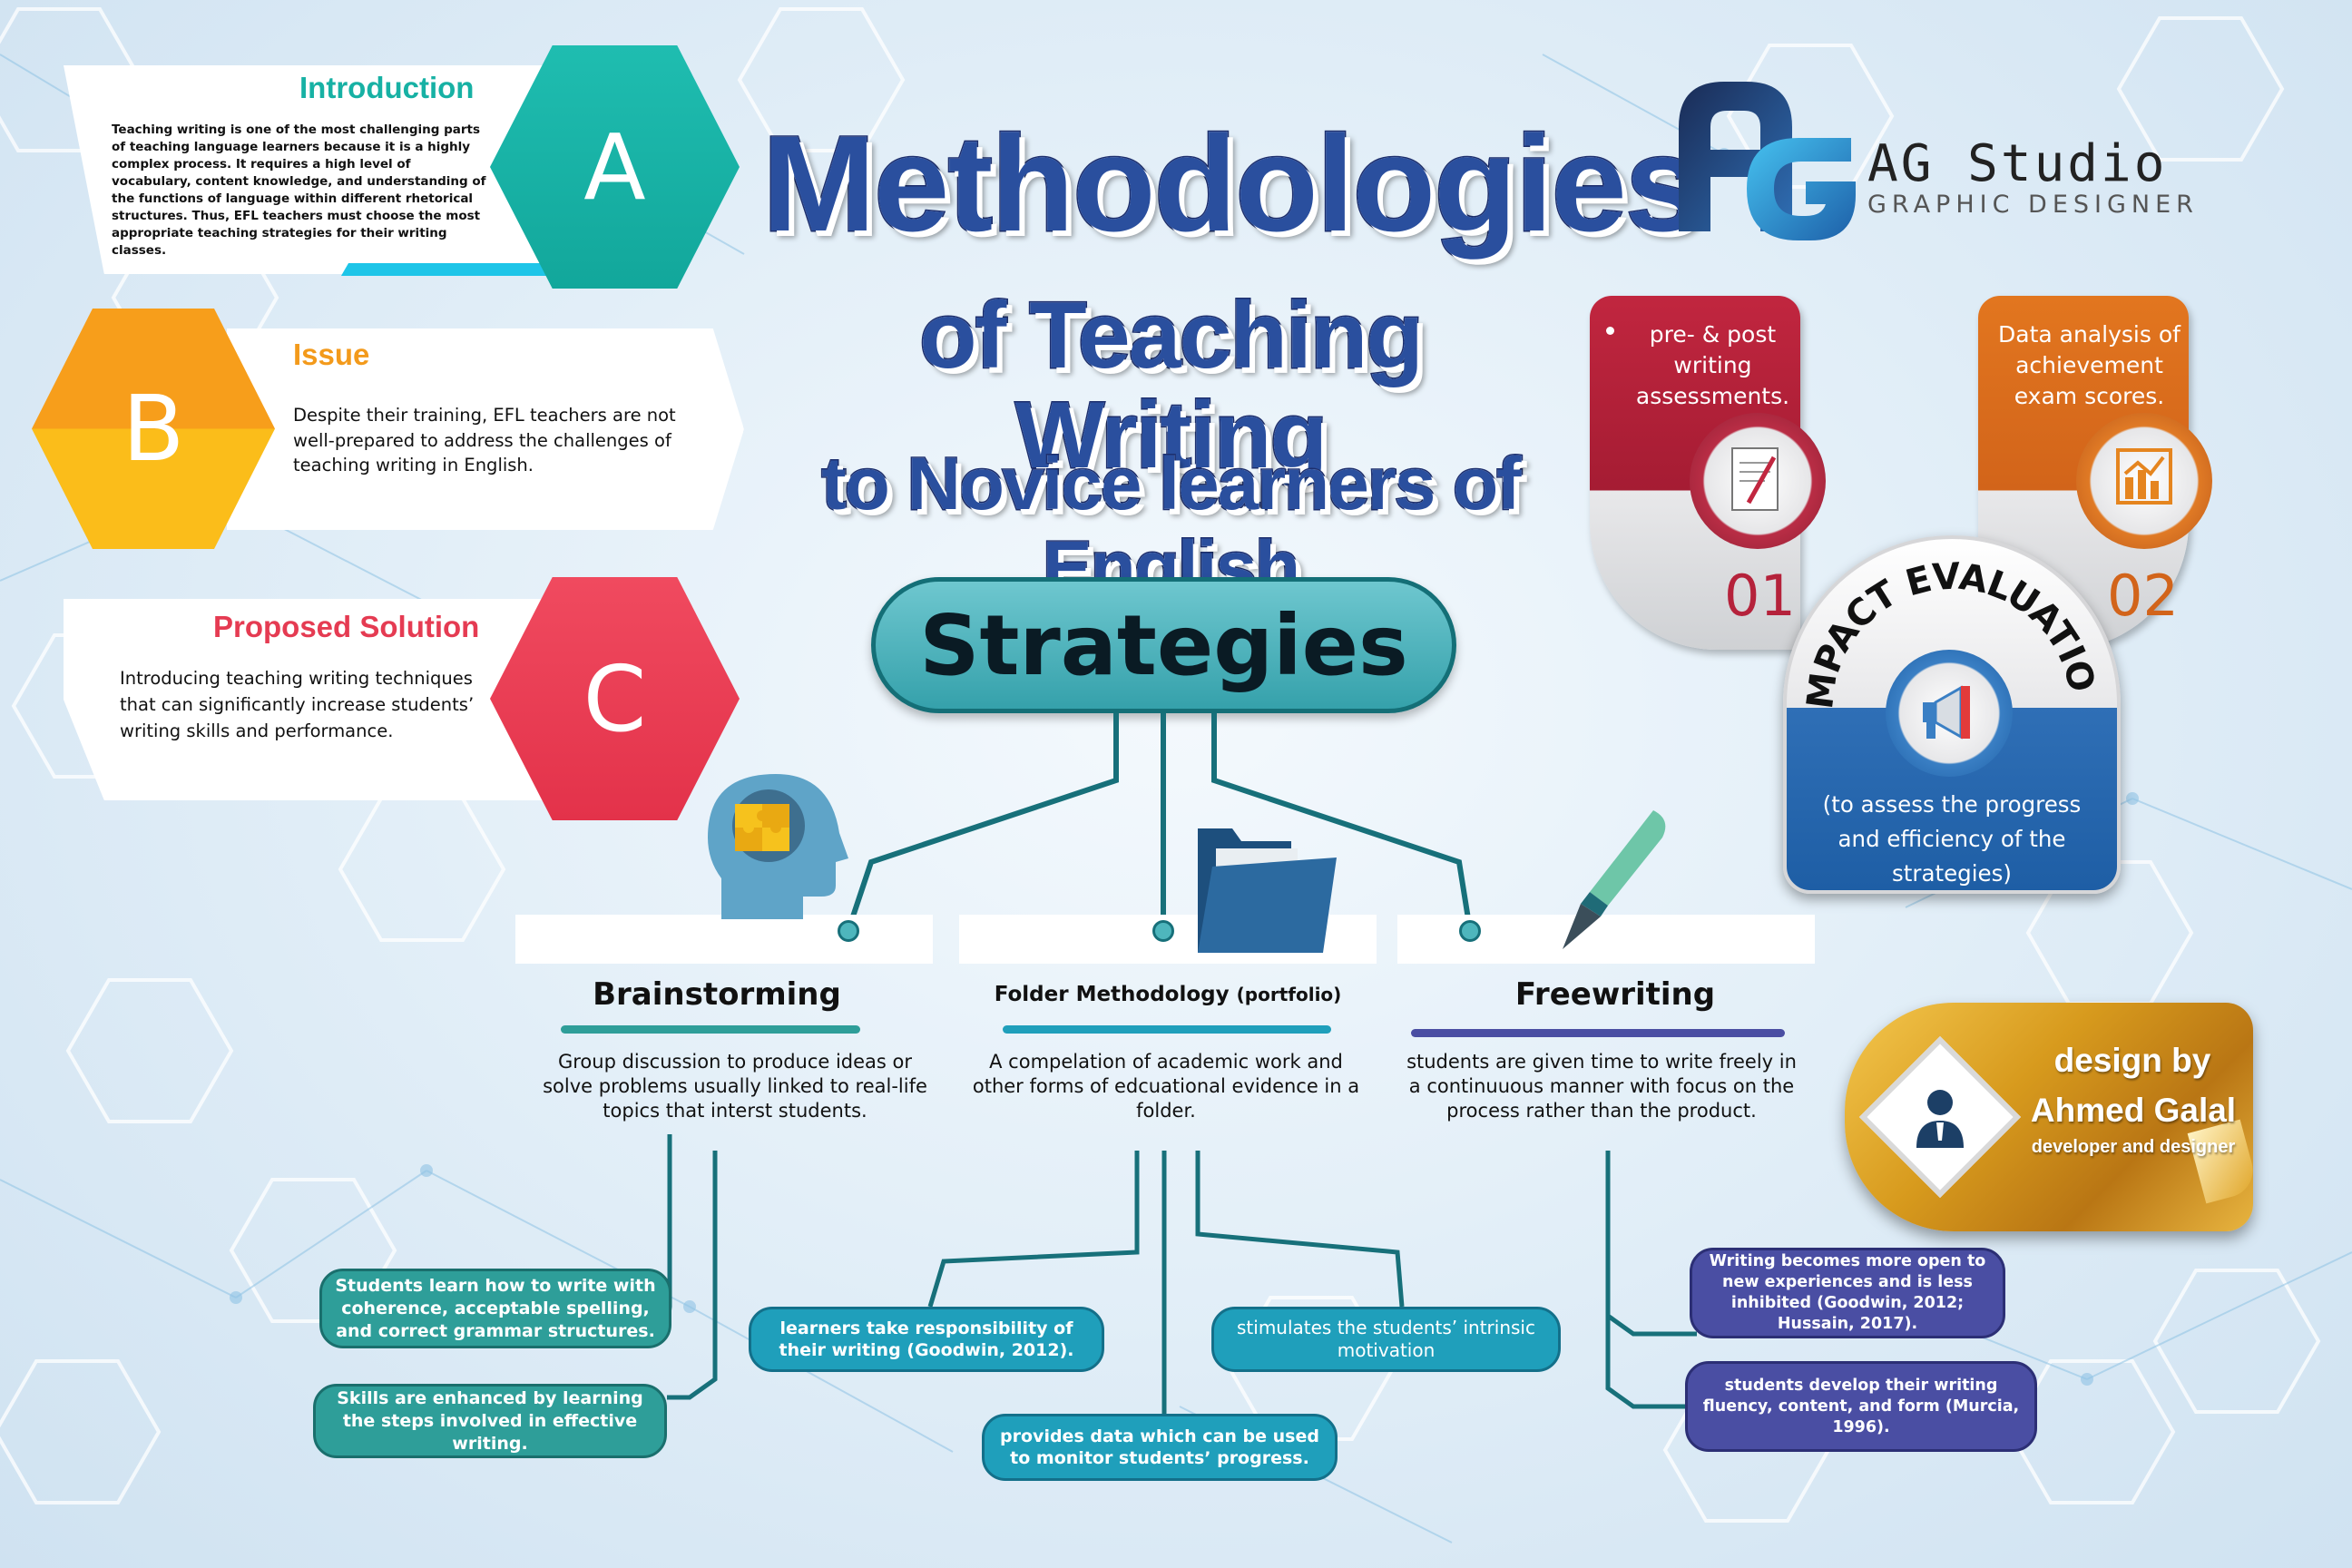  I want to click on avatar-icon, so click(1940, 1119).